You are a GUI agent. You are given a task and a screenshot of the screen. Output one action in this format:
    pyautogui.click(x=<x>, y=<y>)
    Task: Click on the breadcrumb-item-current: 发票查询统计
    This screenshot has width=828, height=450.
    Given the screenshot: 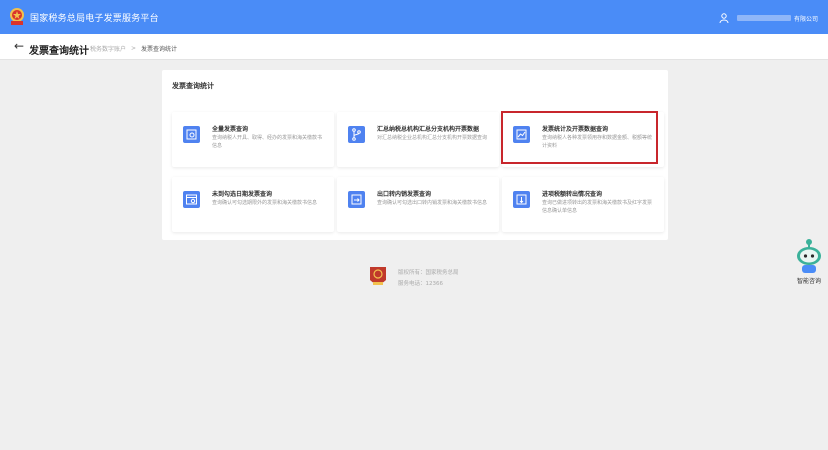 What is the action you would take?
    pyautogui.click(x=159, y=49)
    